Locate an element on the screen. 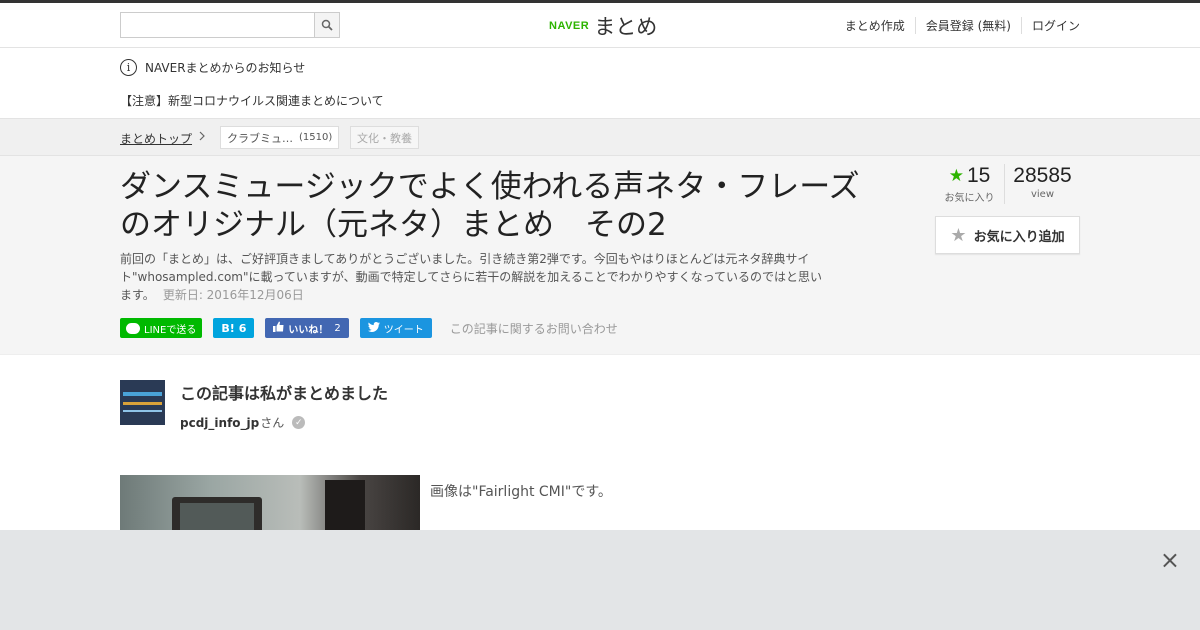  star-icon: ★ is located at coordinates (956, 175).